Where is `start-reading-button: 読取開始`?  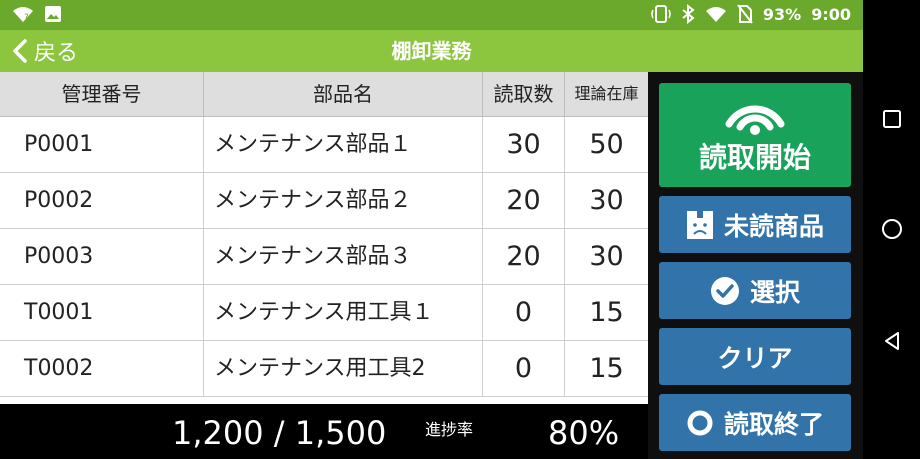
start-reading-button: 読取開始 is located at coordinates (755, 135).